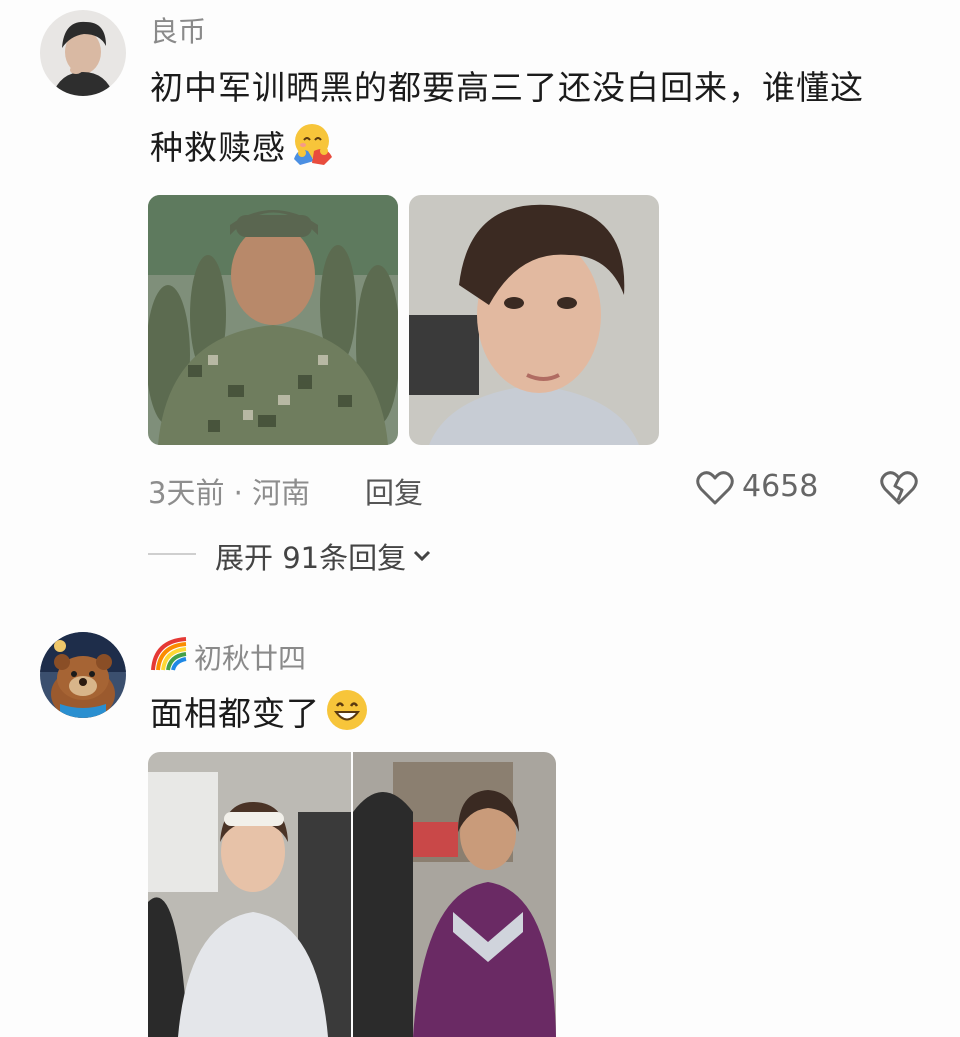  I want to click on comment-text-line: 面相都变了, so click(235, 713).